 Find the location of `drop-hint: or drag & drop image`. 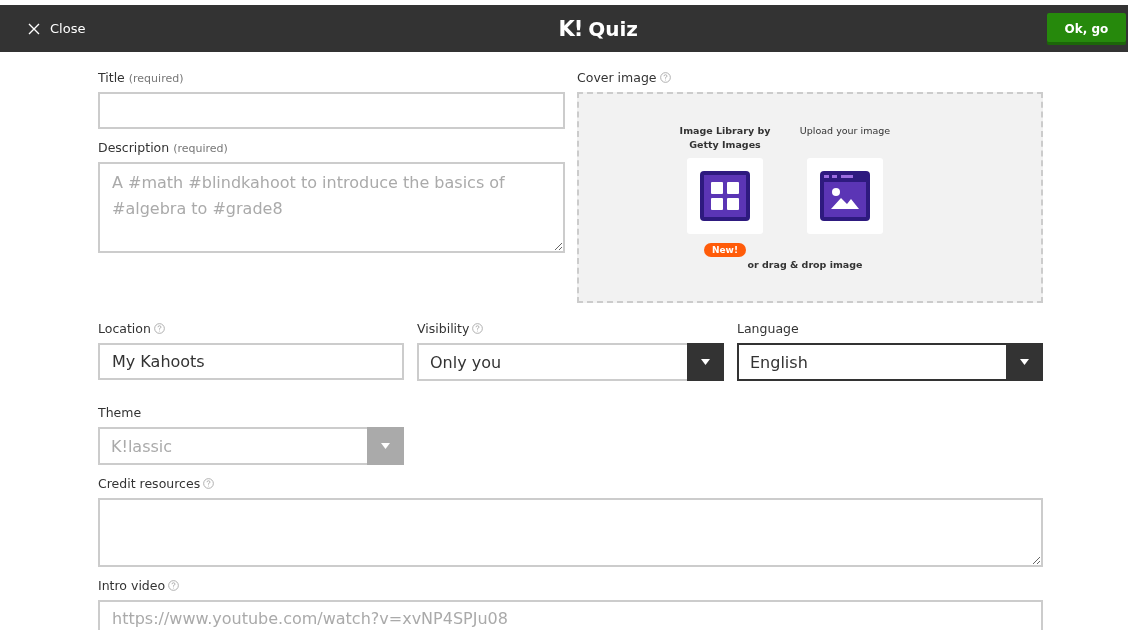

drop-hint: or drag & drop image is located at coordinates (805, 264).